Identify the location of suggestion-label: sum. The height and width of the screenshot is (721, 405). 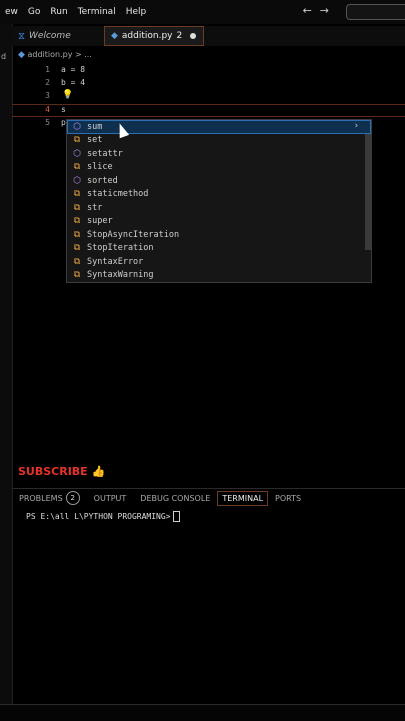
(95, 126).